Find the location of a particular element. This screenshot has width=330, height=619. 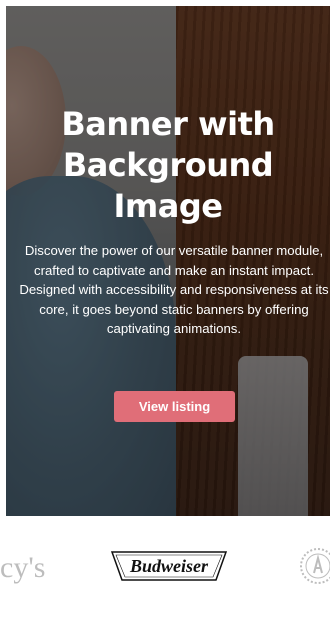

banner-title-line: Background is located at coordinates (168, 165).